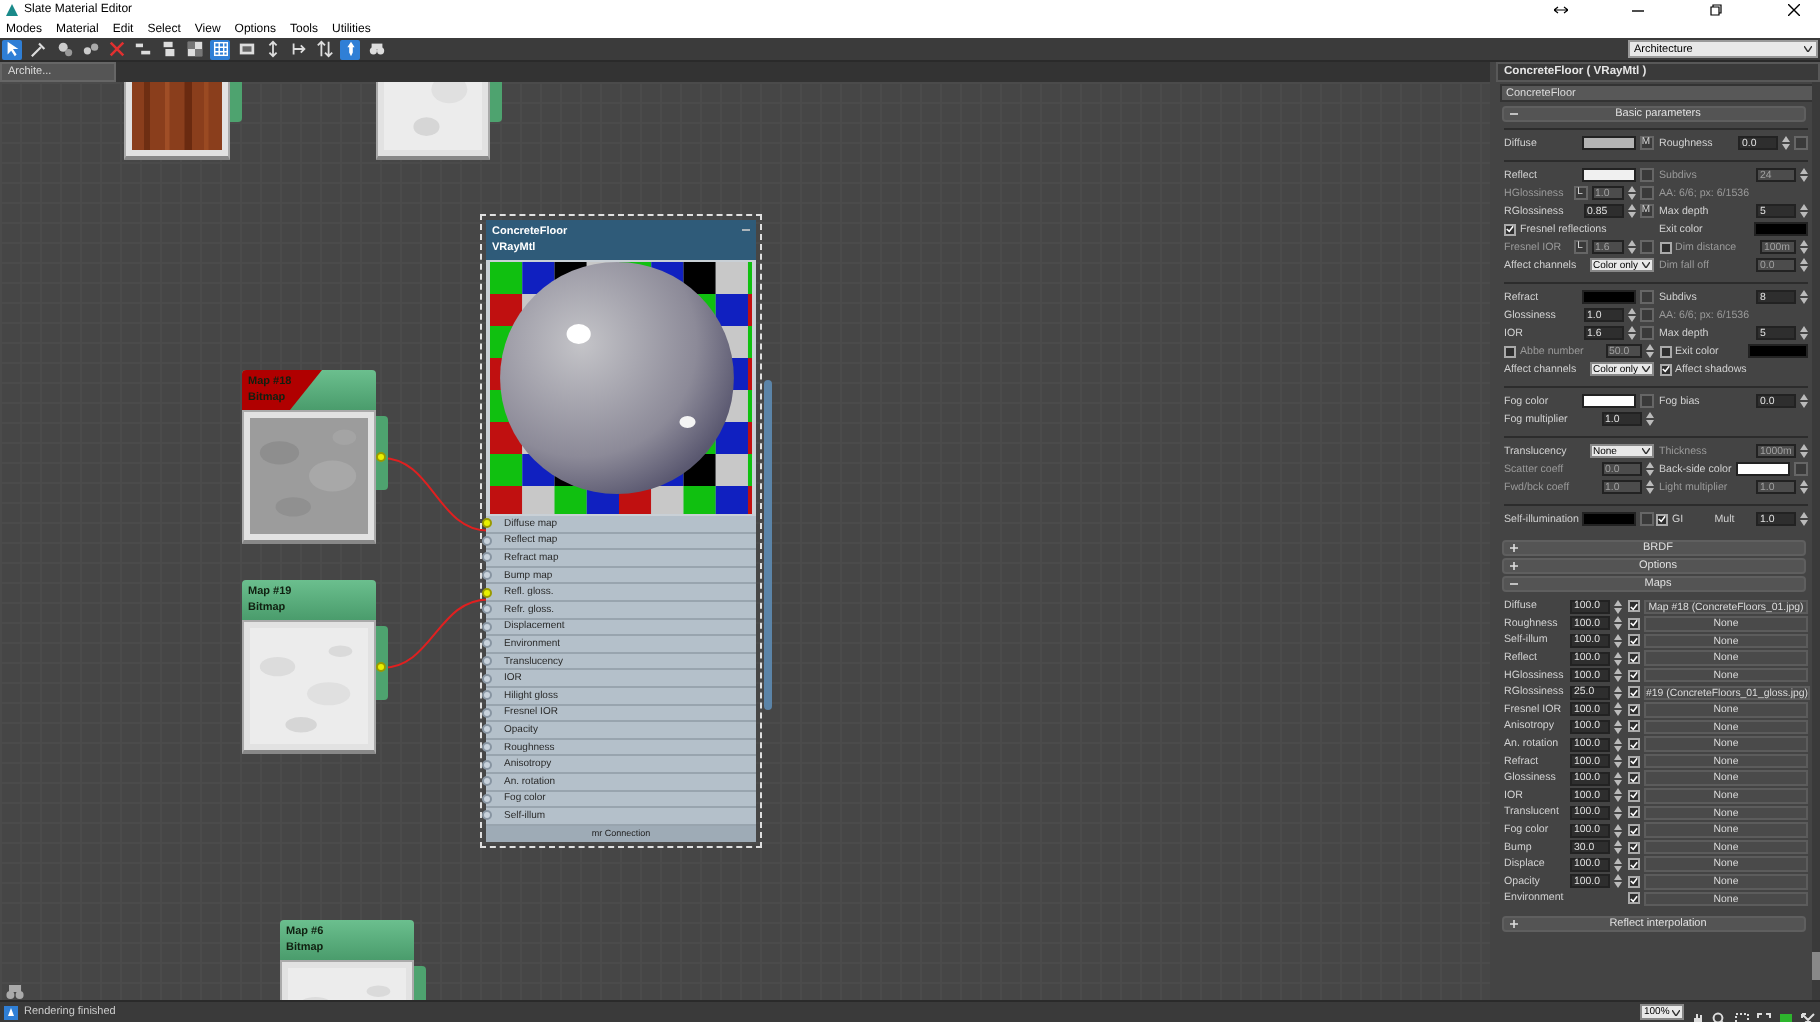 This screenshot has width=1820, height=1022. Describe the element at coordinates (1716, 10) in the screenshot. I see `restore-icon` at that location.